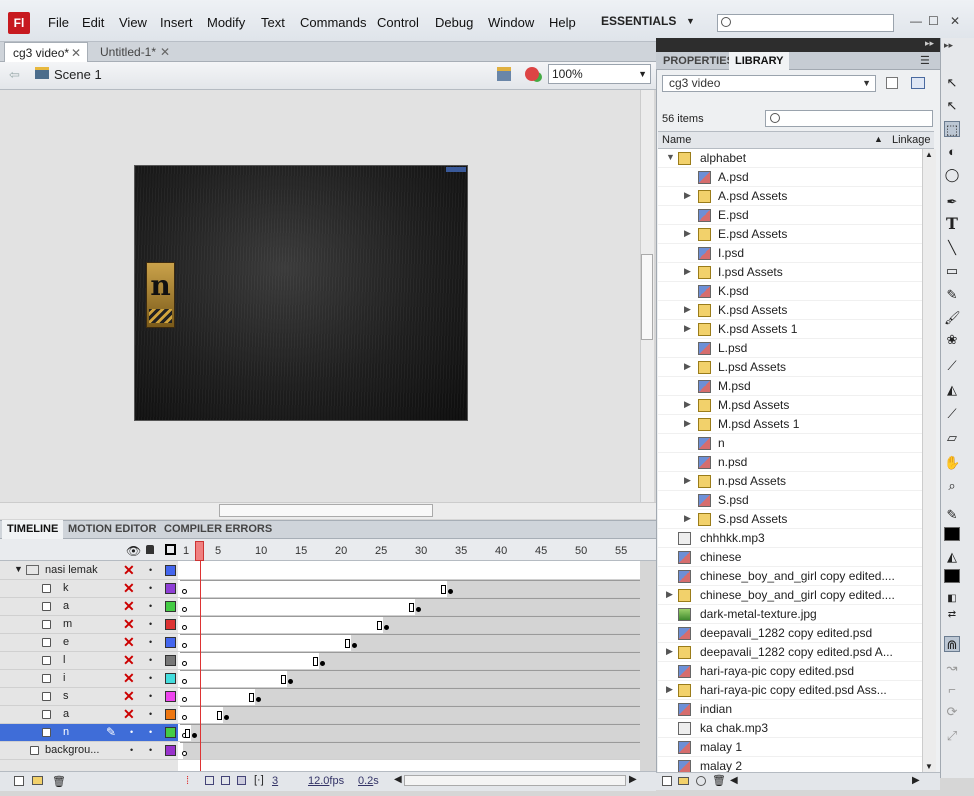 The image size is (974, 796). I want to click on letter-n-symbol: n, so click(160, 295).